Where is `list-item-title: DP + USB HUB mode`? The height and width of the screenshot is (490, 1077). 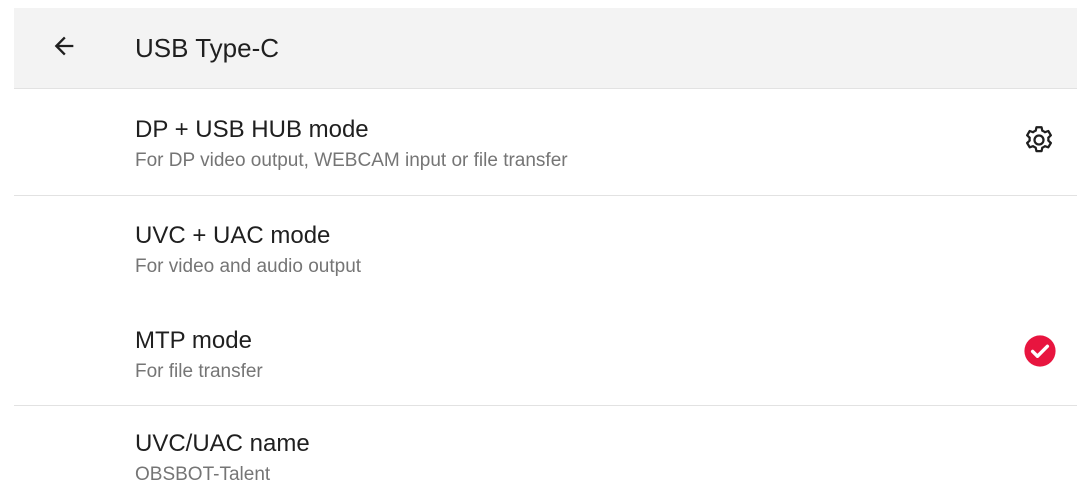
list-item-title: DP + USB HUB mode is located at coordinates (252, 129).